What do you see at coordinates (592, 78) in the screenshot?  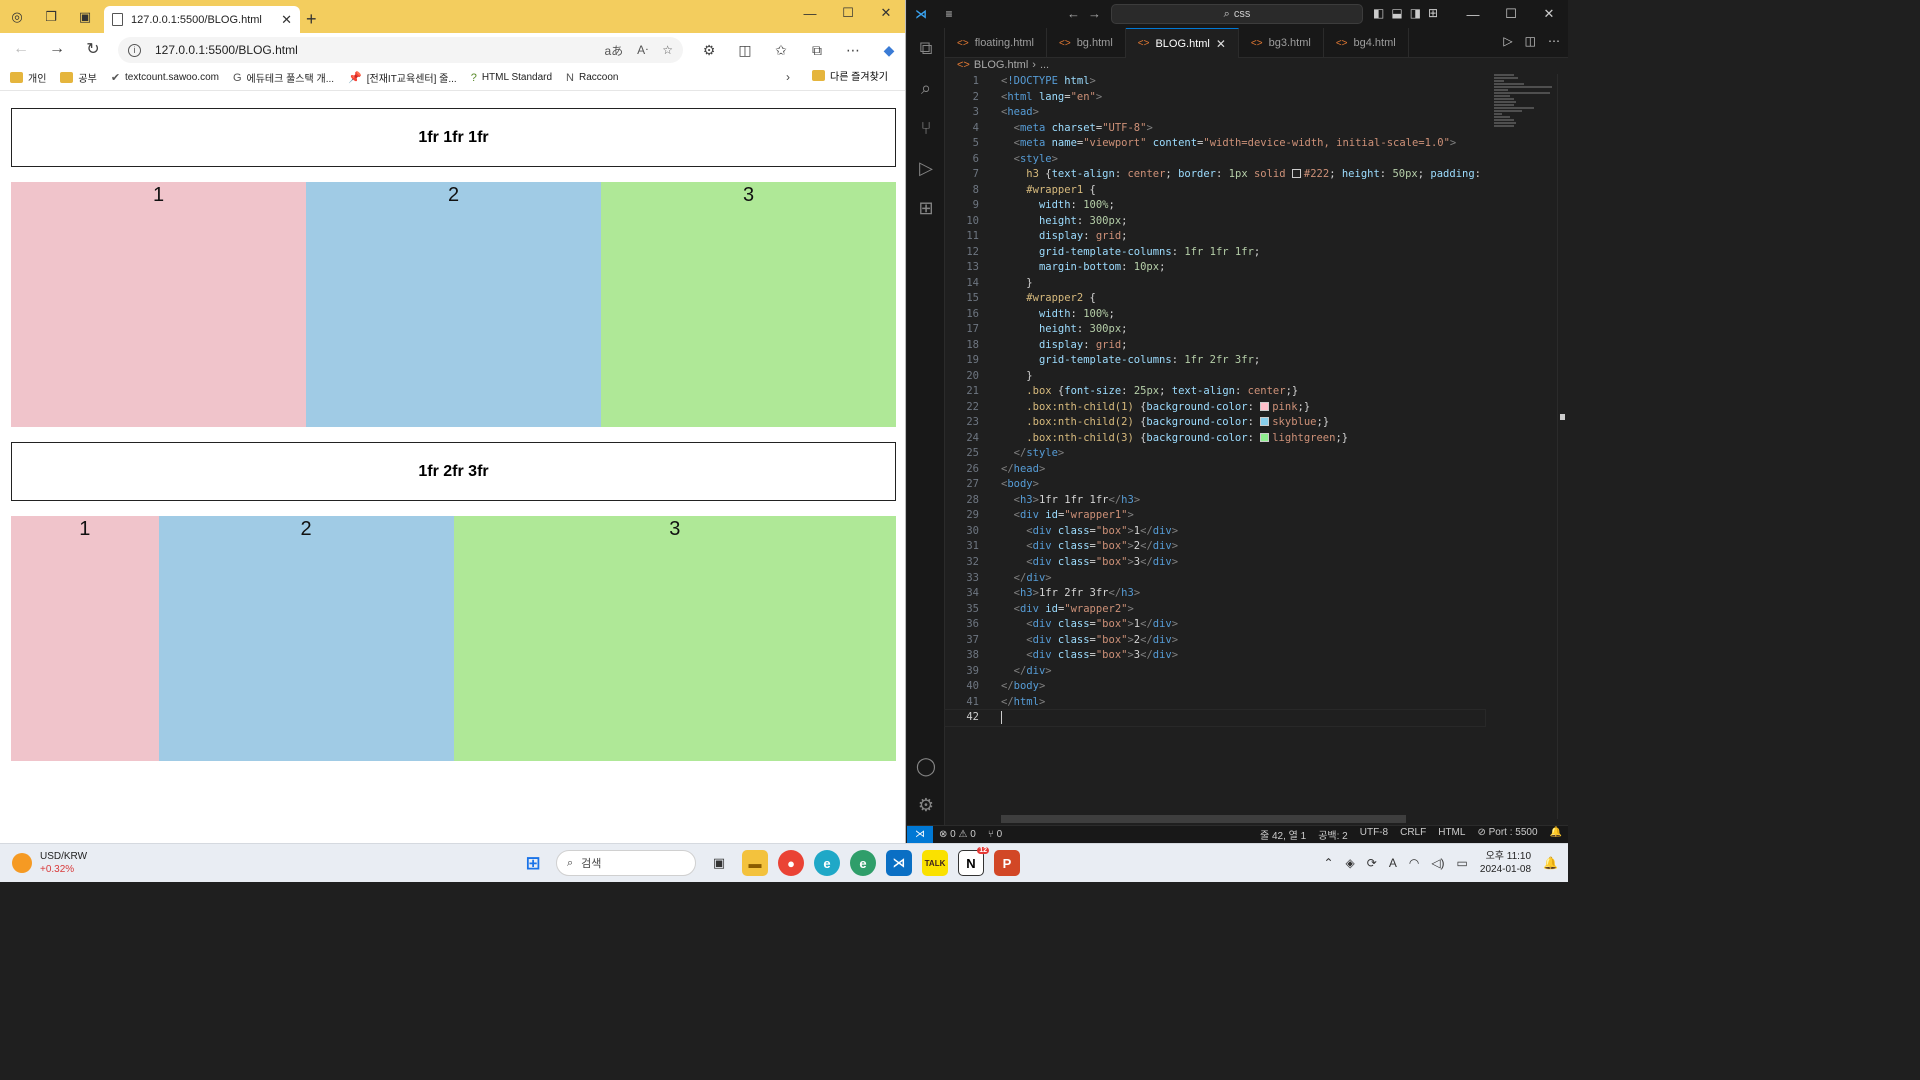 I see `bookmark-item: N Raccoon` at bounding box center [592, 78].